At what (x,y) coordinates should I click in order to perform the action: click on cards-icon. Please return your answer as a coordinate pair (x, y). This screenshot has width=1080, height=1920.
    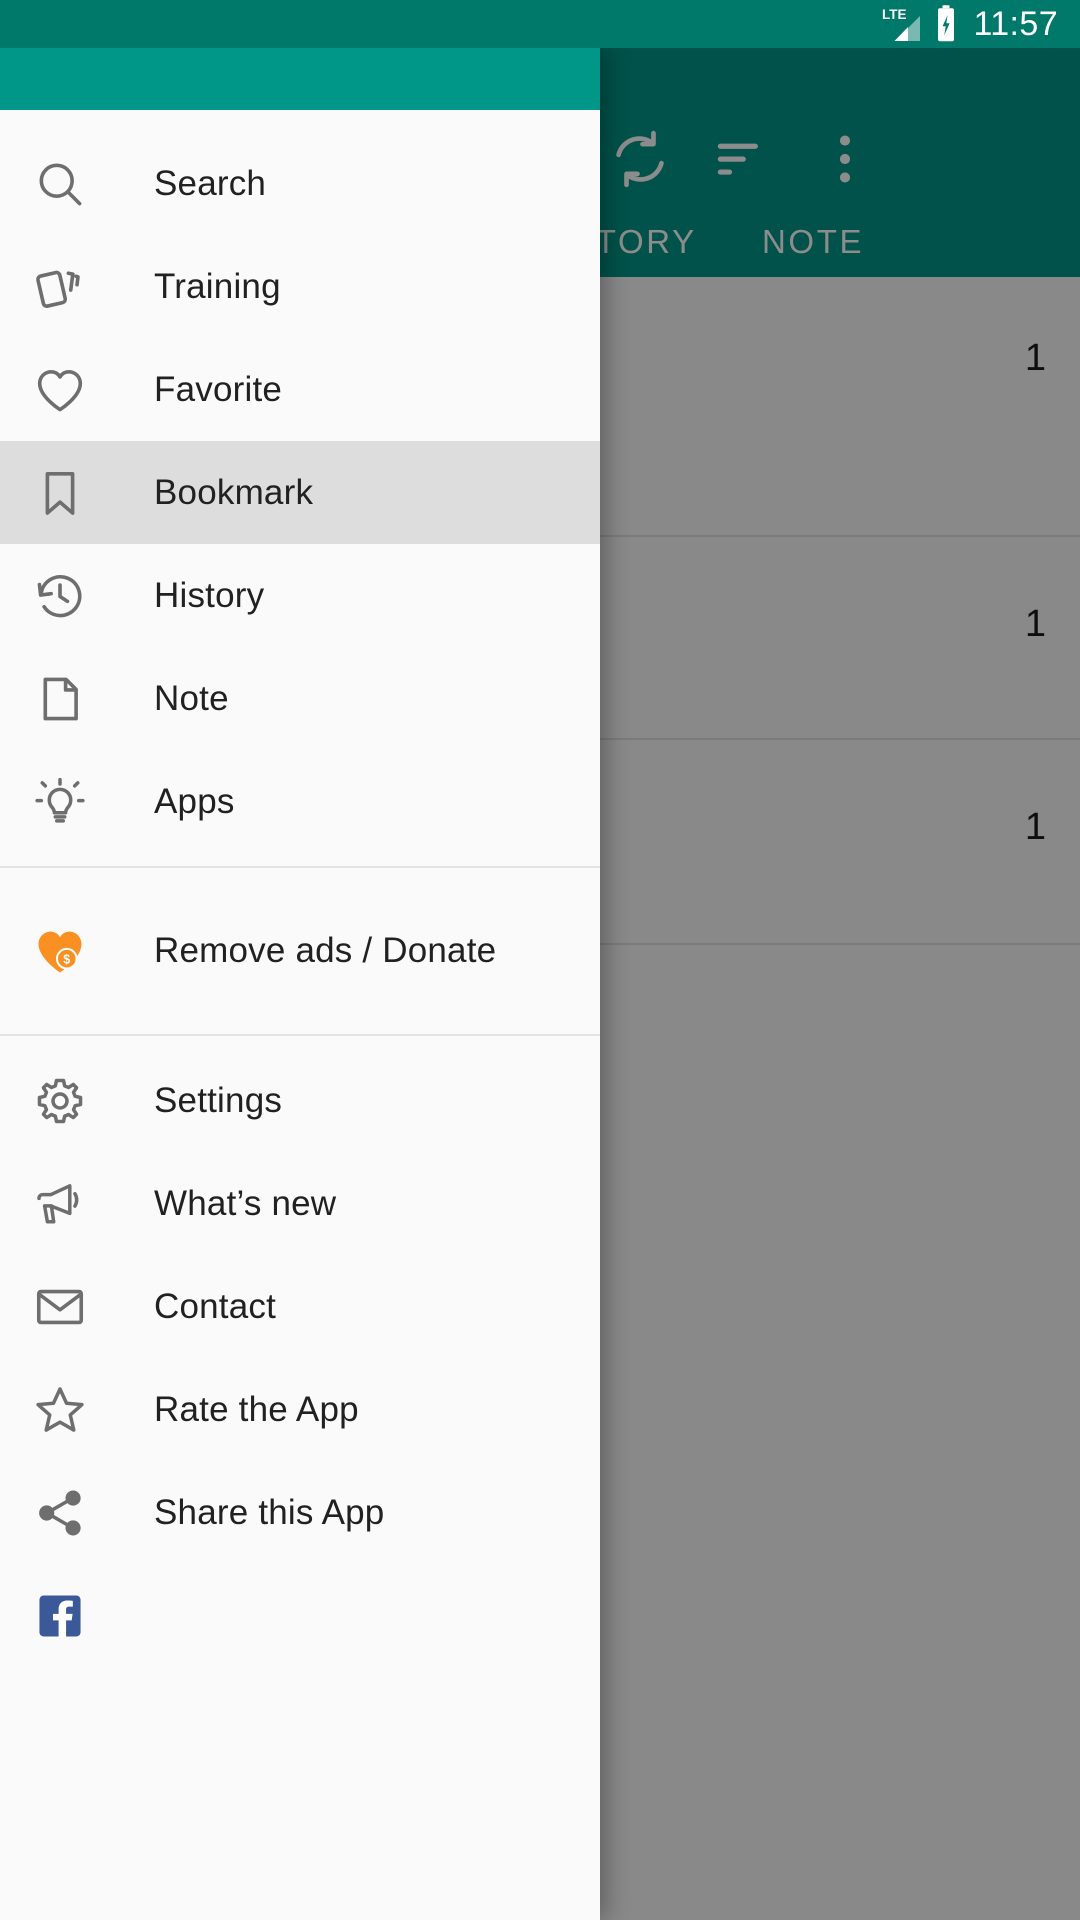
    Looking at the image, I should click on (60, 287).